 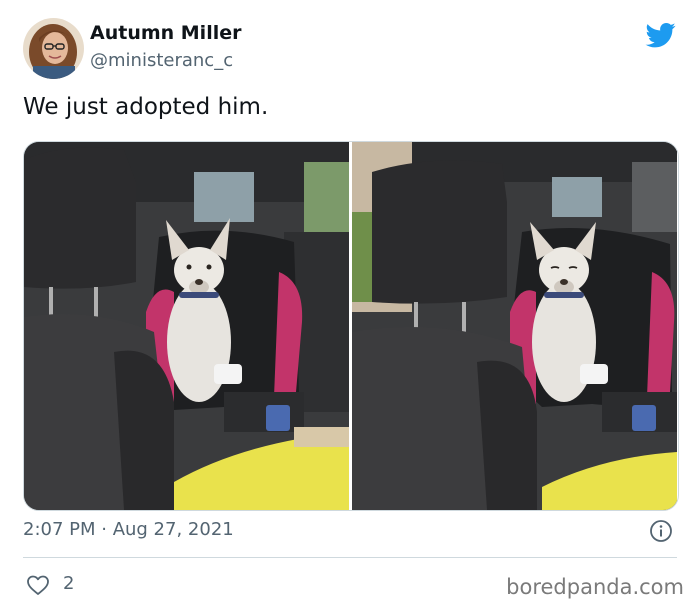 I want to click on twitter-bird-icon, so click(x=661, y=35).